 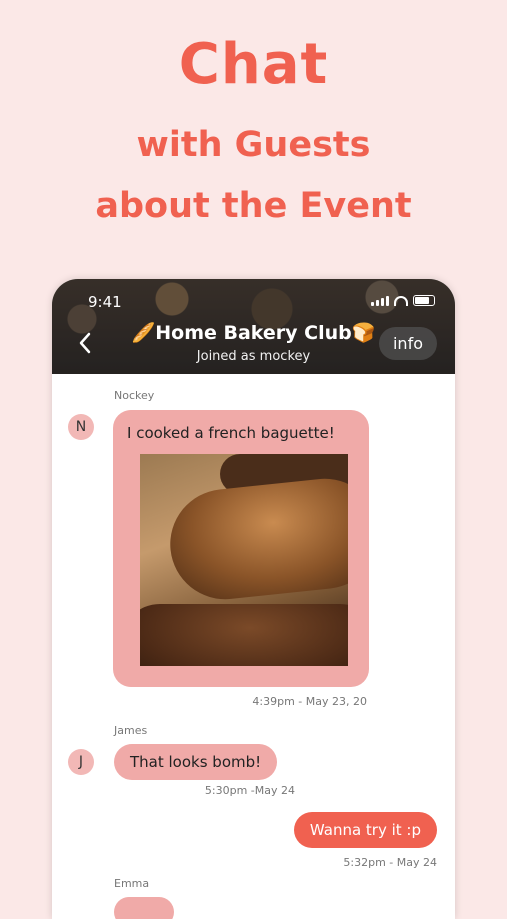 I want to click on sender-name: James, so click(x=131, y=730).